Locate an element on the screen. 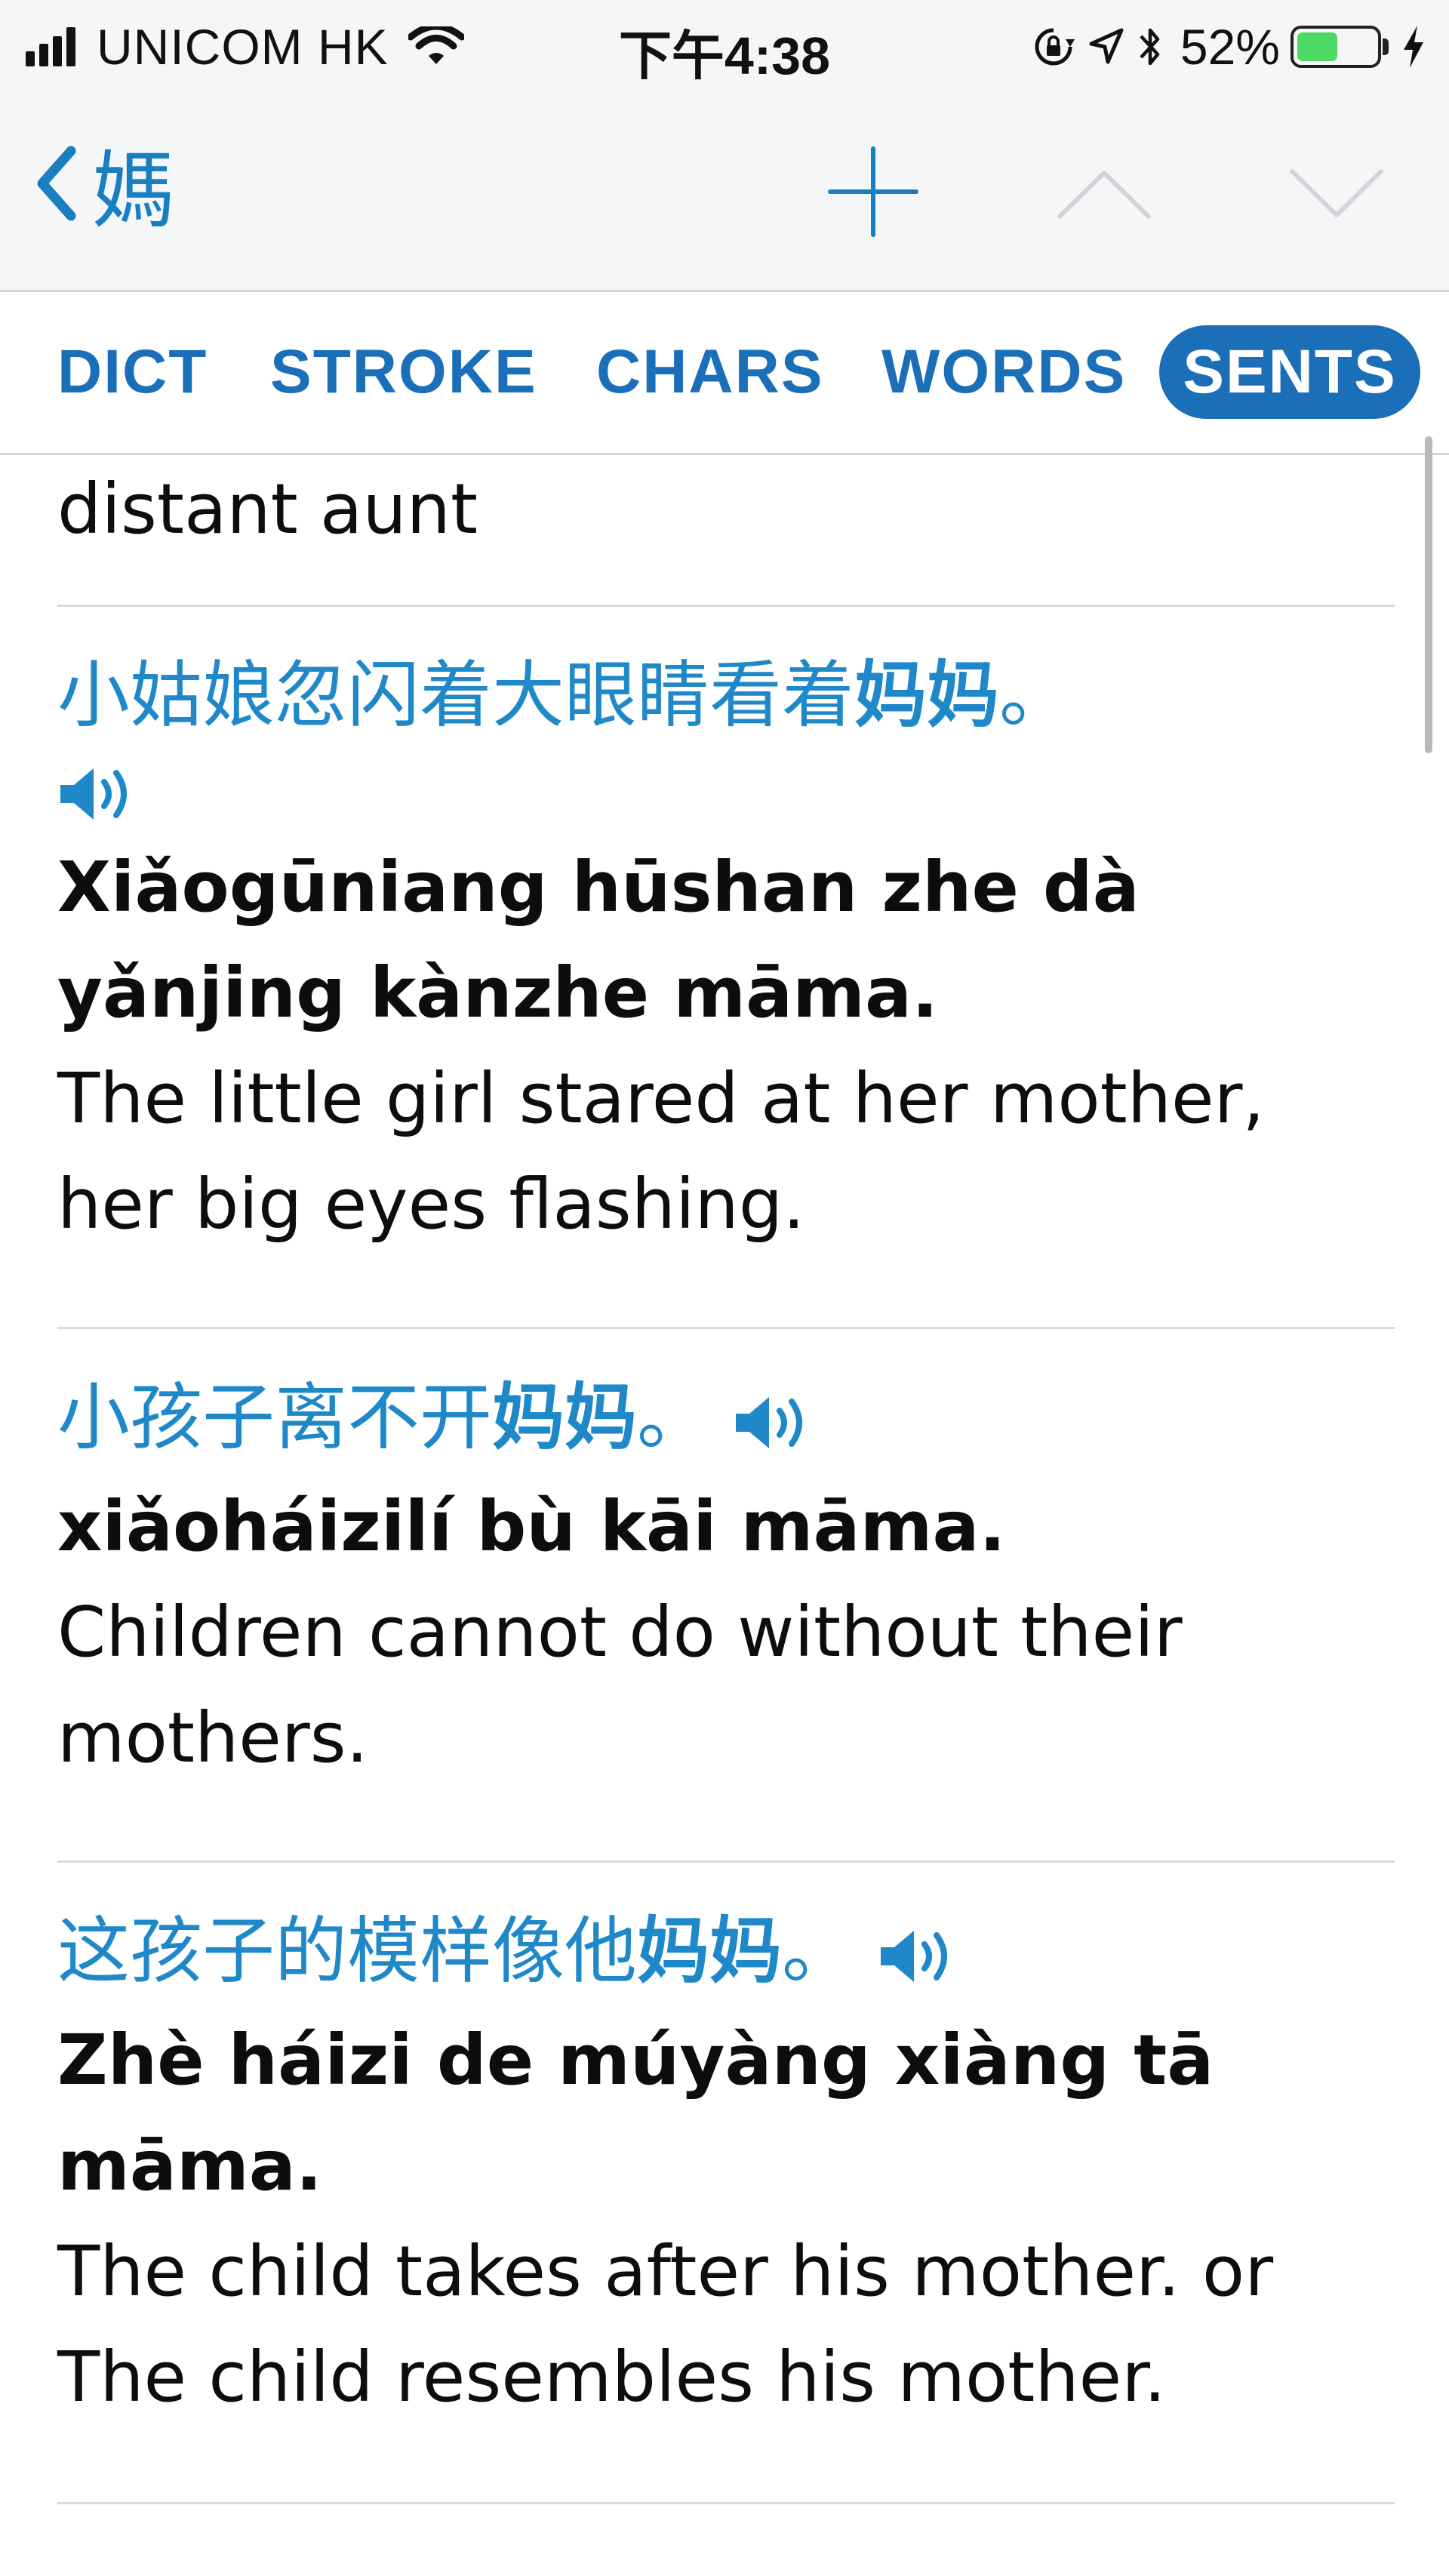  chevron-left-icon is located at coordinates (56, 183).